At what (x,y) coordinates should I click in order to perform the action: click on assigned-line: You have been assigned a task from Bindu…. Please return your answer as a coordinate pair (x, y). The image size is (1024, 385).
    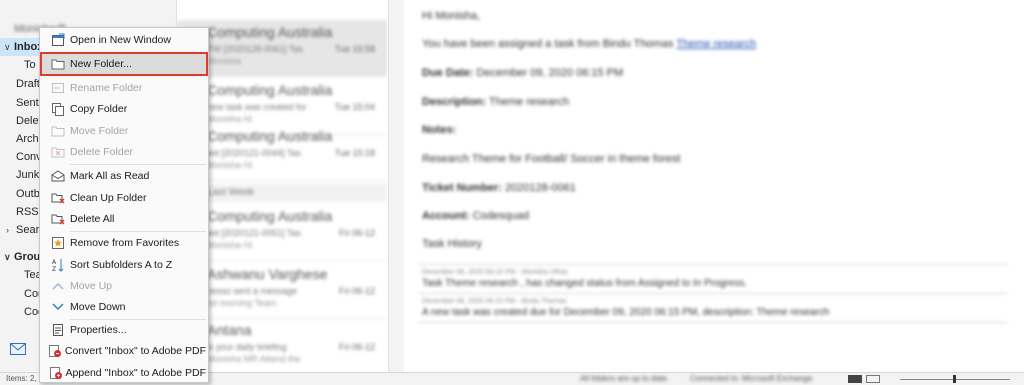
    Looking at the image, I should click on (589, 44).